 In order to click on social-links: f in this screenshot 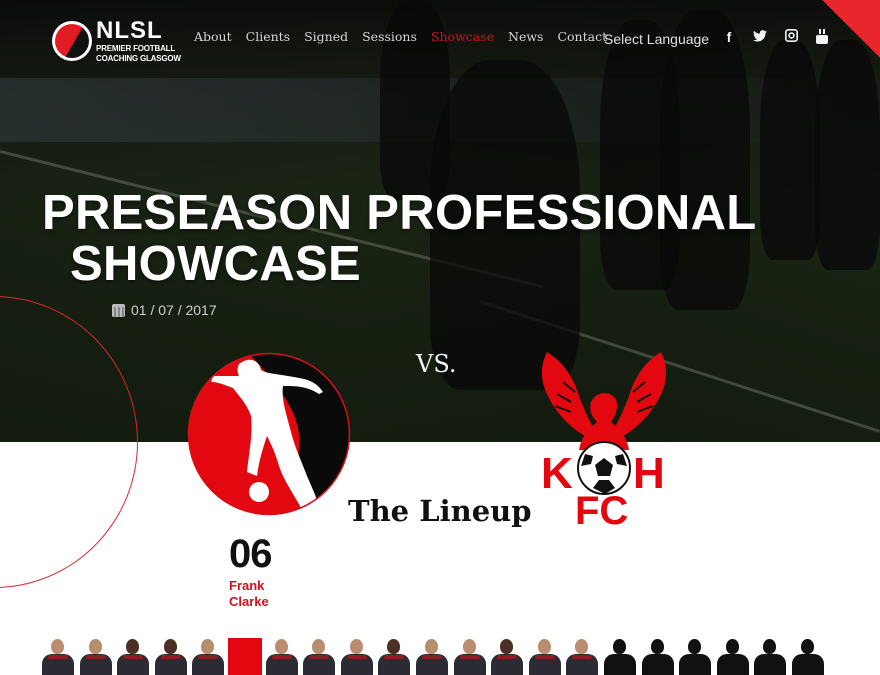, I will do `click(784, 37)`.